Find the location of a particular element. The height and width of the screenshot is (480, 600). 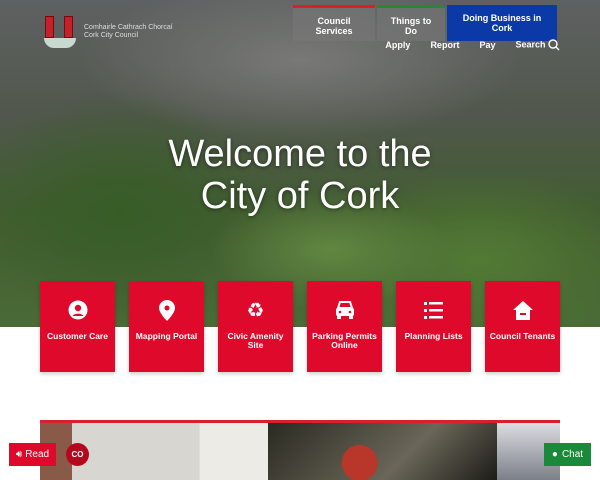

read-label: Read is located at coordinates (37, 454).